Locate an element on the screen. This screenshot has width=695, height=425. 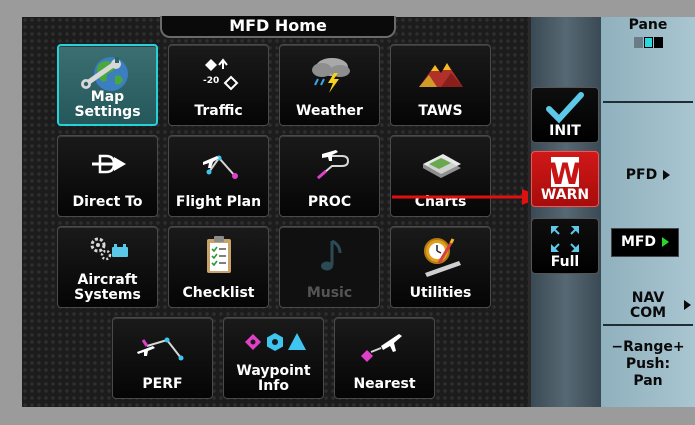
pfd-softkey: PFD is located at coordinates (648, 175).